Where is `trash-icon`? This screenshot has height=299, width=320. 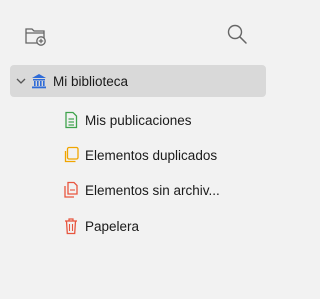
trash-icon is located at coordinates (71, 226).